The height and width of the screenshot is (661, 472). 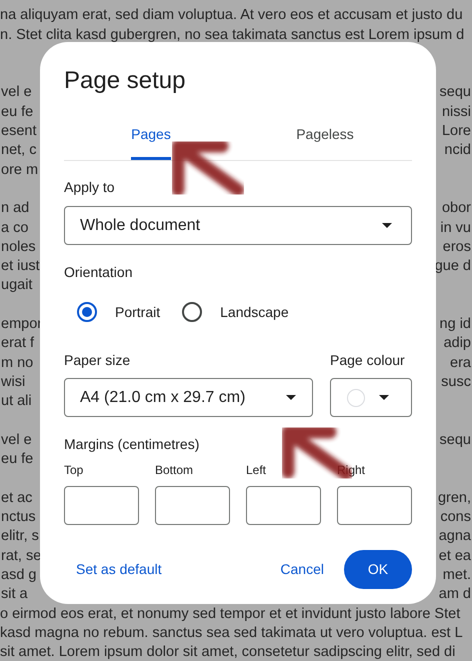 What do you see at coordinates (21, 556) in the screenshot?
I see `document-text: rat, se` at bounding box center [21, 556].